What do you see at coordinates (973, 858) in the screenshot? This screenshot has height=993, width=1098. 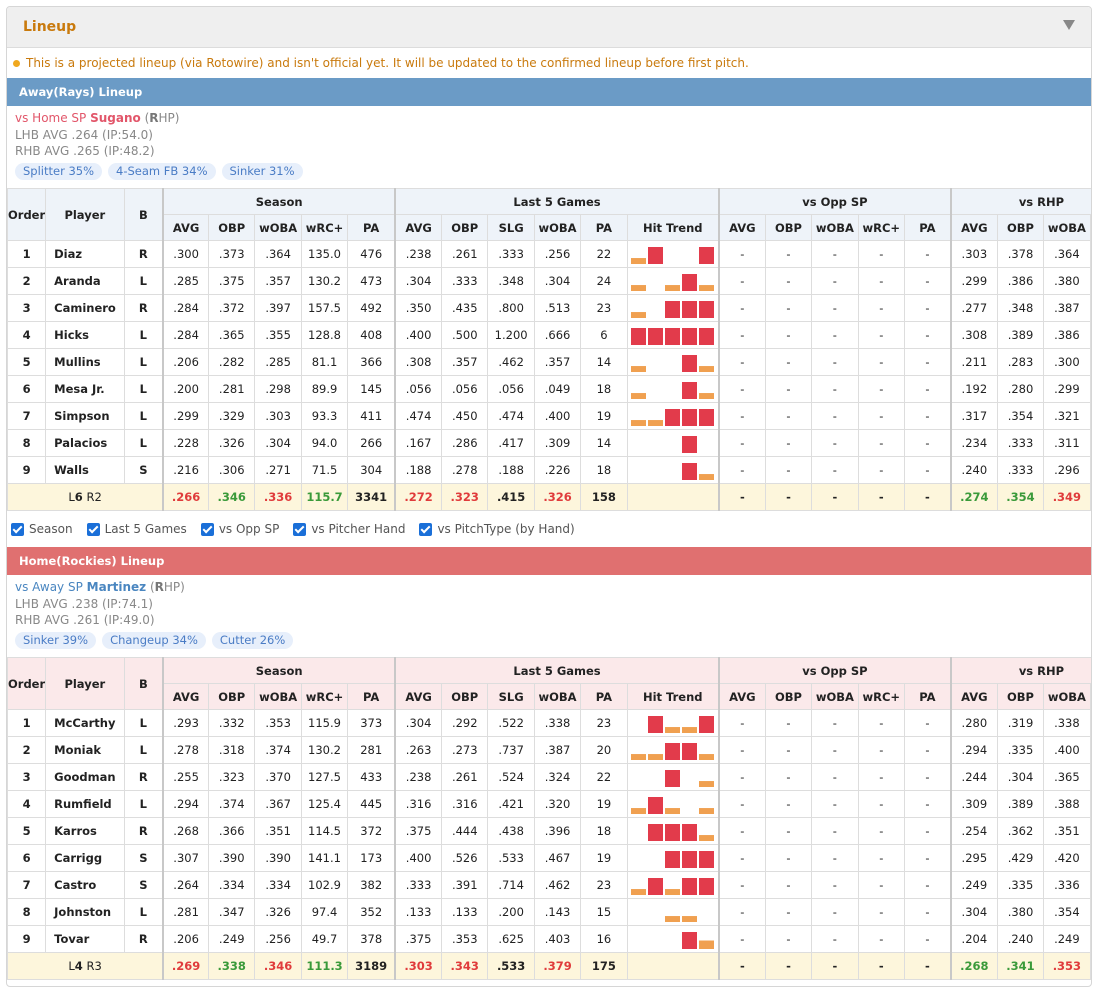 I see `hand-stat-cell: .295` at bounding box center [973, 858].